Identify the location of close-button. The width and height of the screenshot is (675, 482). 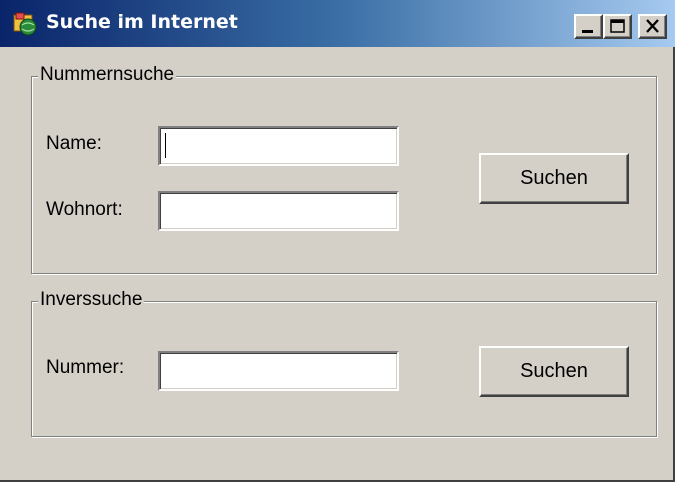
(652, 26).